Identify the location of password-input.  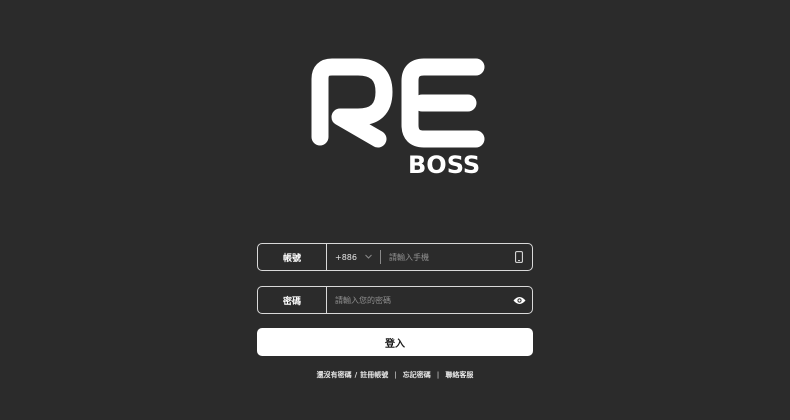
(416, 300).